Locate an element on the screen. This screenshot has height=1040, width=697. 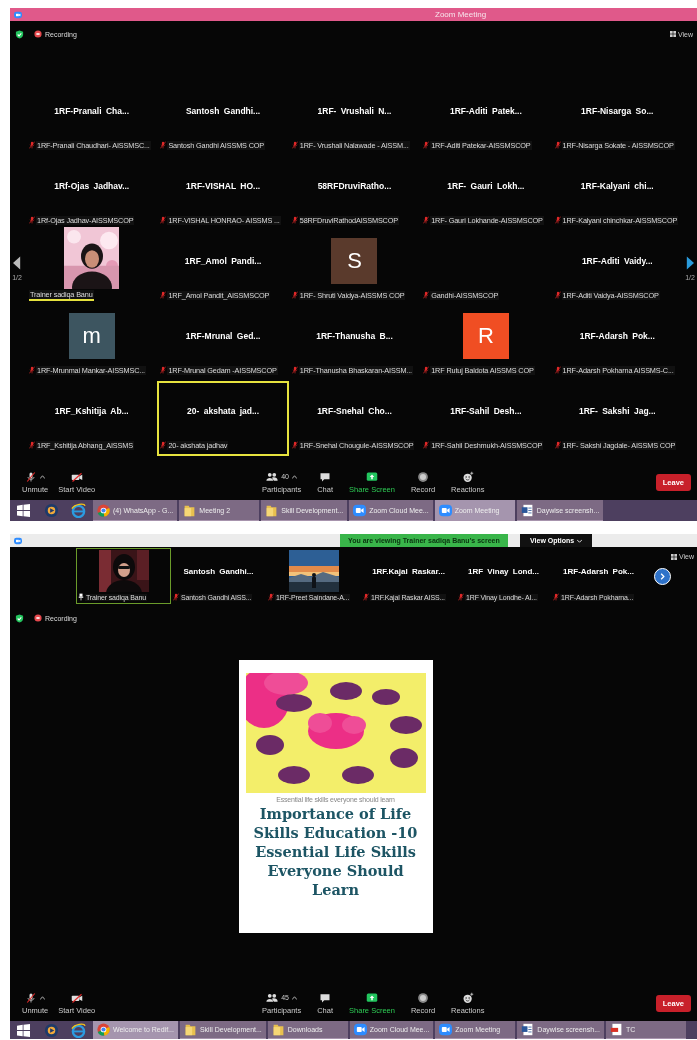
letter-avatar: m is located at coordinates (91, 336).